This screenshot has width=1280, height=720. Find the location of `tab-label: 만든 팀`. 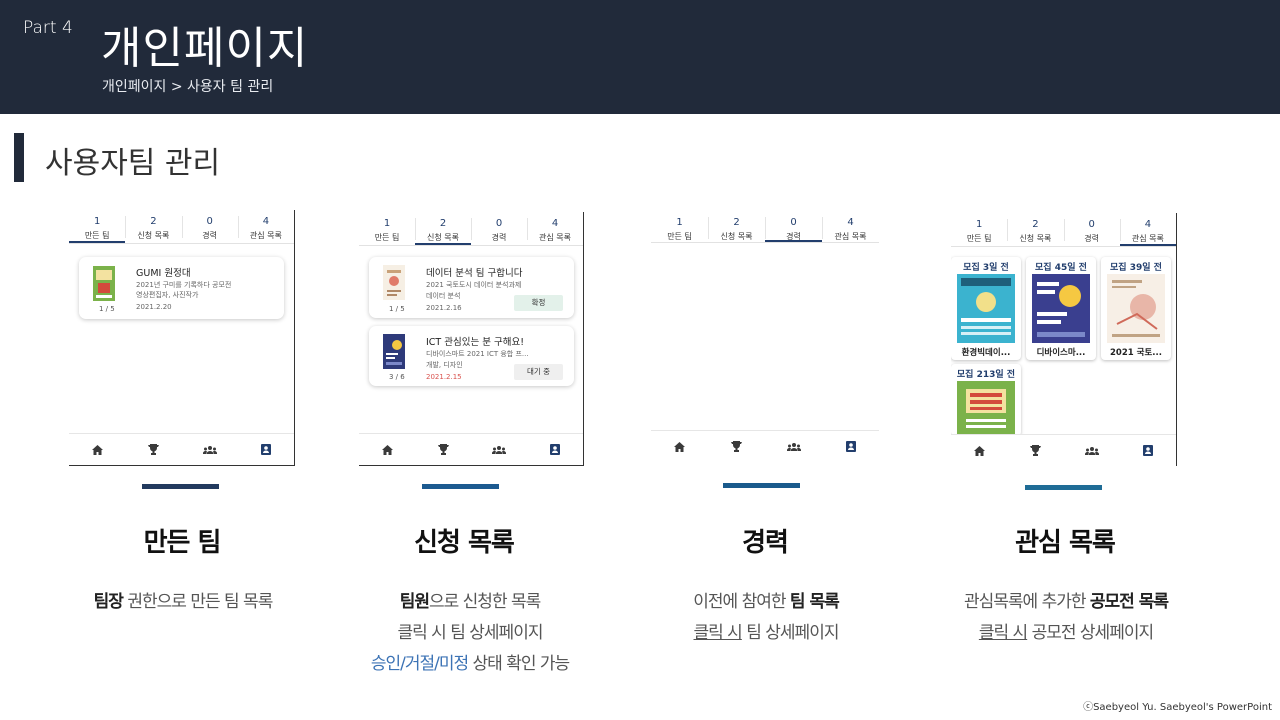

tab-label: 만든 팀 is located at coordinates (979, 238).